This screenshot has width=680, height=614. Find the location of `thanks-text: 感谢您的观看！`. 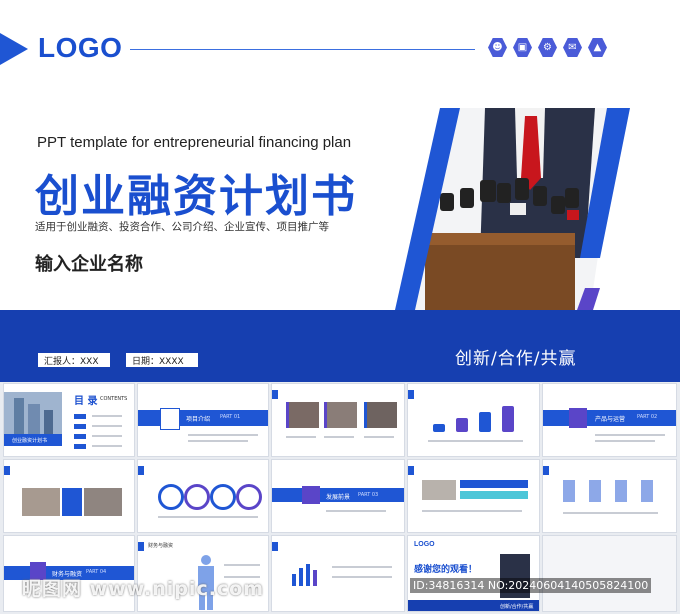

thanks-text: 感谢您的观看！ is located at coordinates (446, 570).